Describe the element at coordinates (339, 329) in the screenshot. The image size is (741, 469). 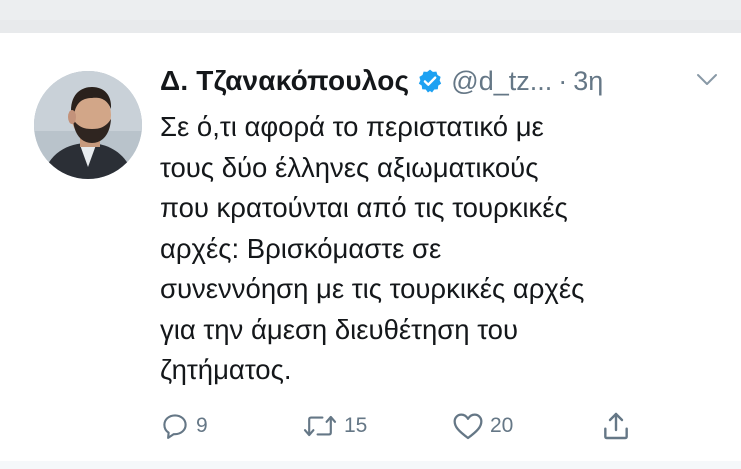
I see `tweet-text-line: για την άμεση διευθέτηση του` at that location.